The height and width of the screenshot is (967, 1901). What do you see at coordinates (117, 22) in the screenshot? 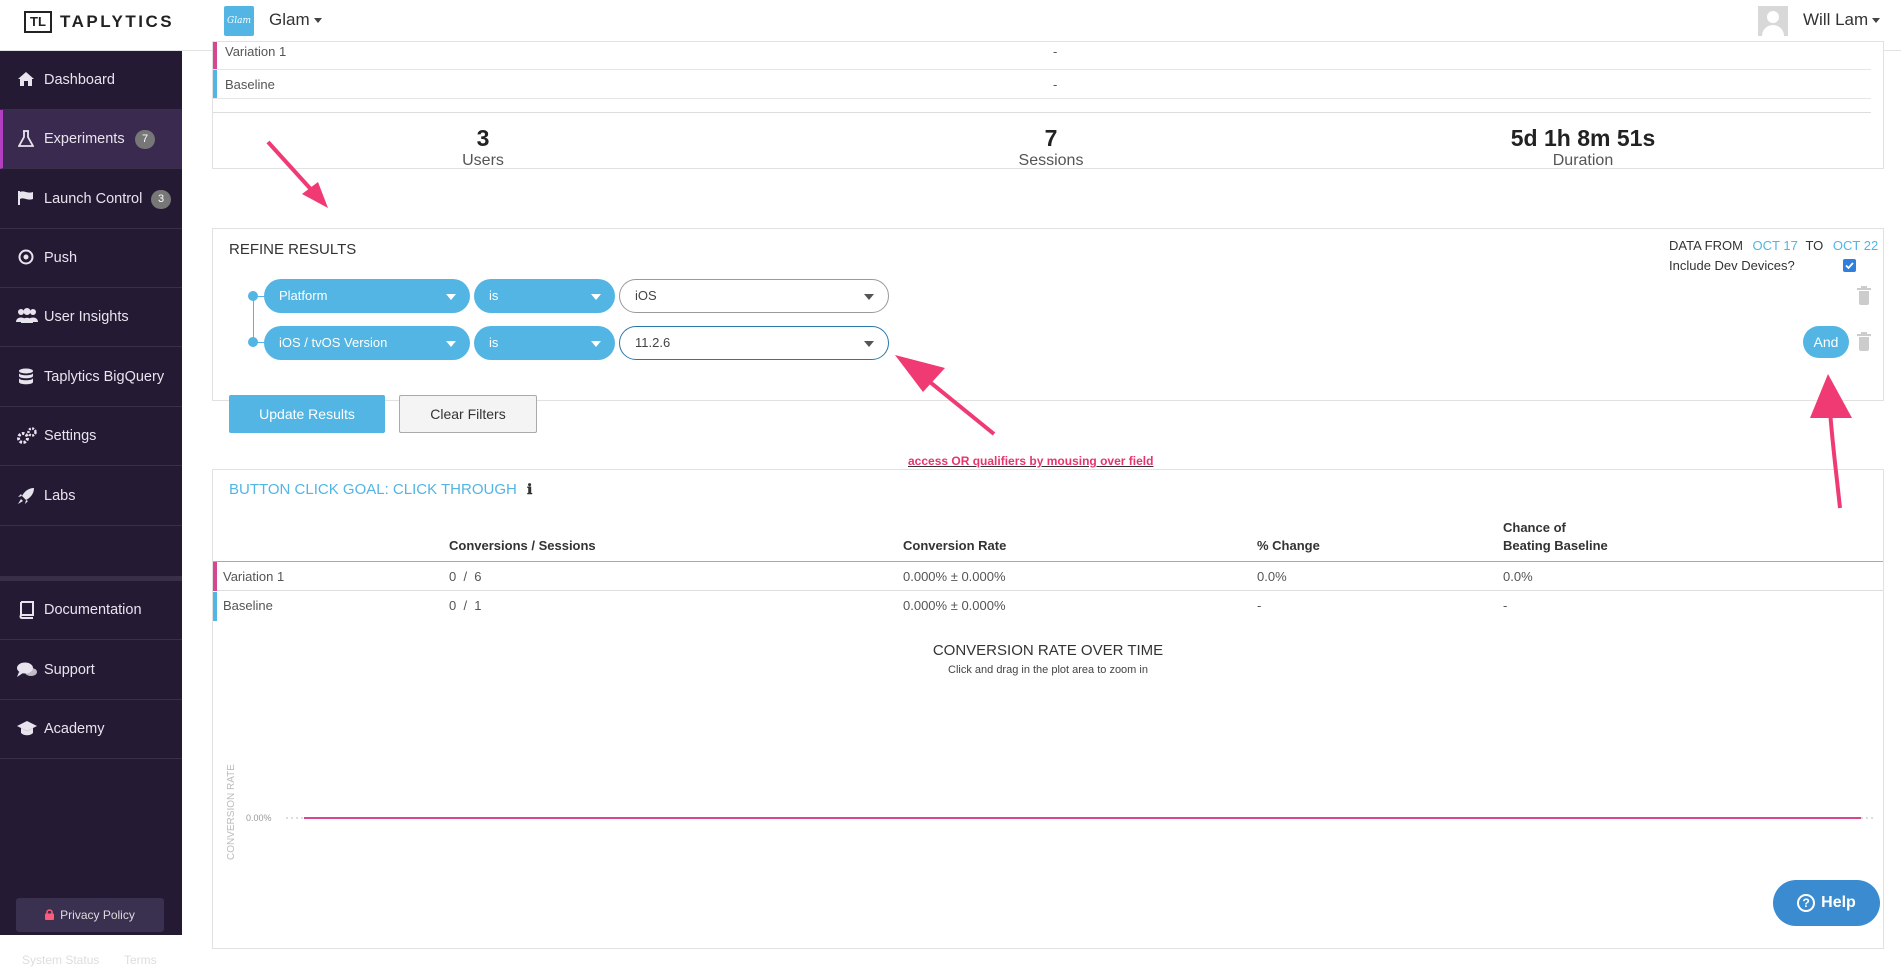
I see `brand-logo: TAPLYTICS` at bounding box center [117, 22].